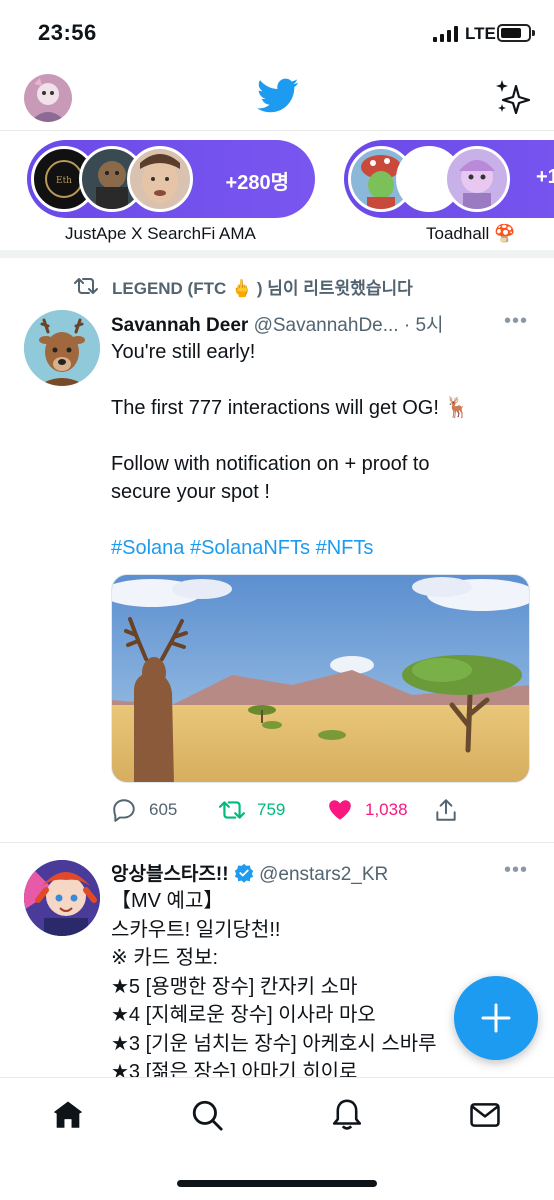 The height and width of the screenshot is (1200, 554). What do you see at coordinates (316, 810) in the screenshot?
I see `tweet-actions: 605 759 1,038` at bounding box center [316, 810].